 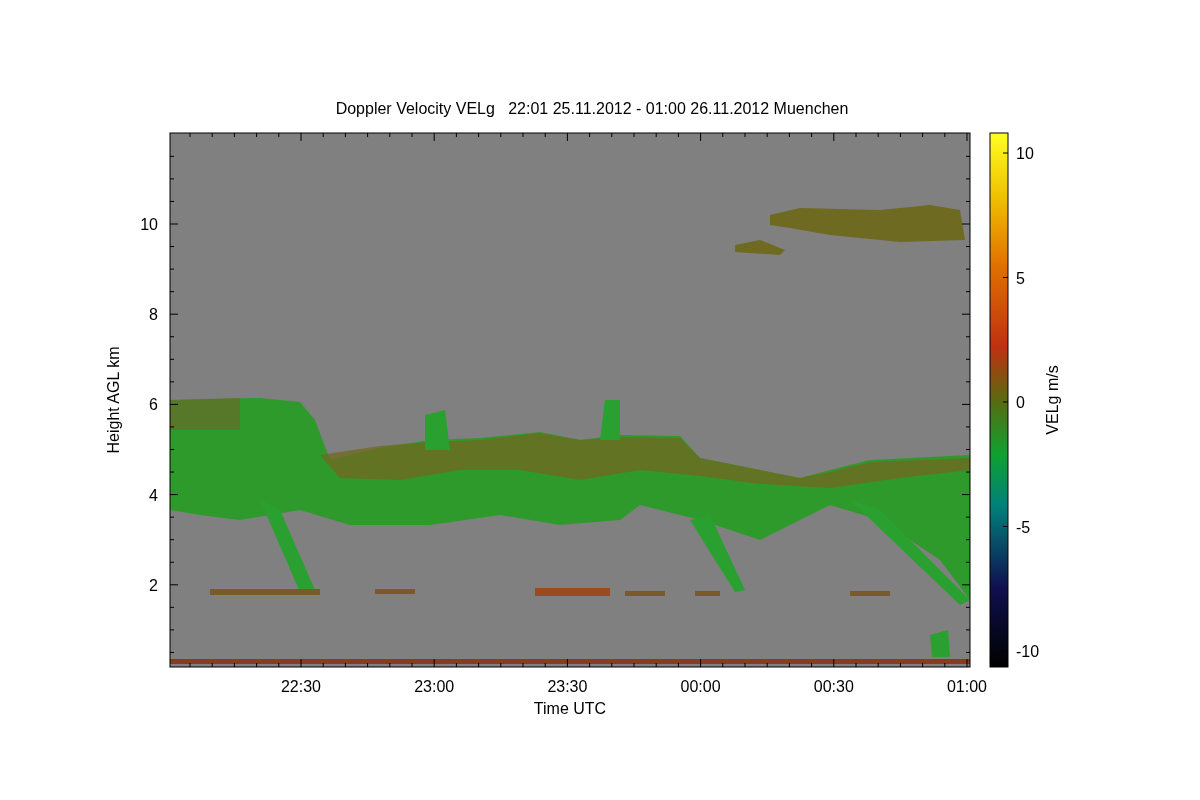 What do you see at coordinates (434, 686) in the screenshot?
I see `tick-label: 23:00` at bounding box center [434, 686].